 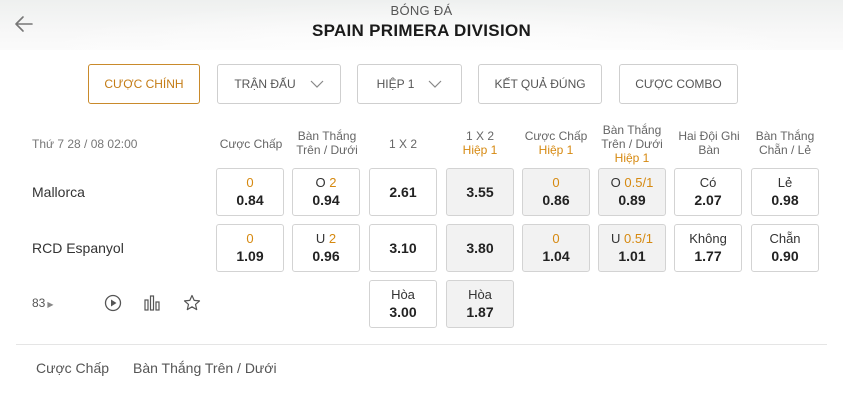 What do you see at coordinates (709, 150) in the screenshot?
I see `col-header-line: Bàn` at bounding box center [709, 150].